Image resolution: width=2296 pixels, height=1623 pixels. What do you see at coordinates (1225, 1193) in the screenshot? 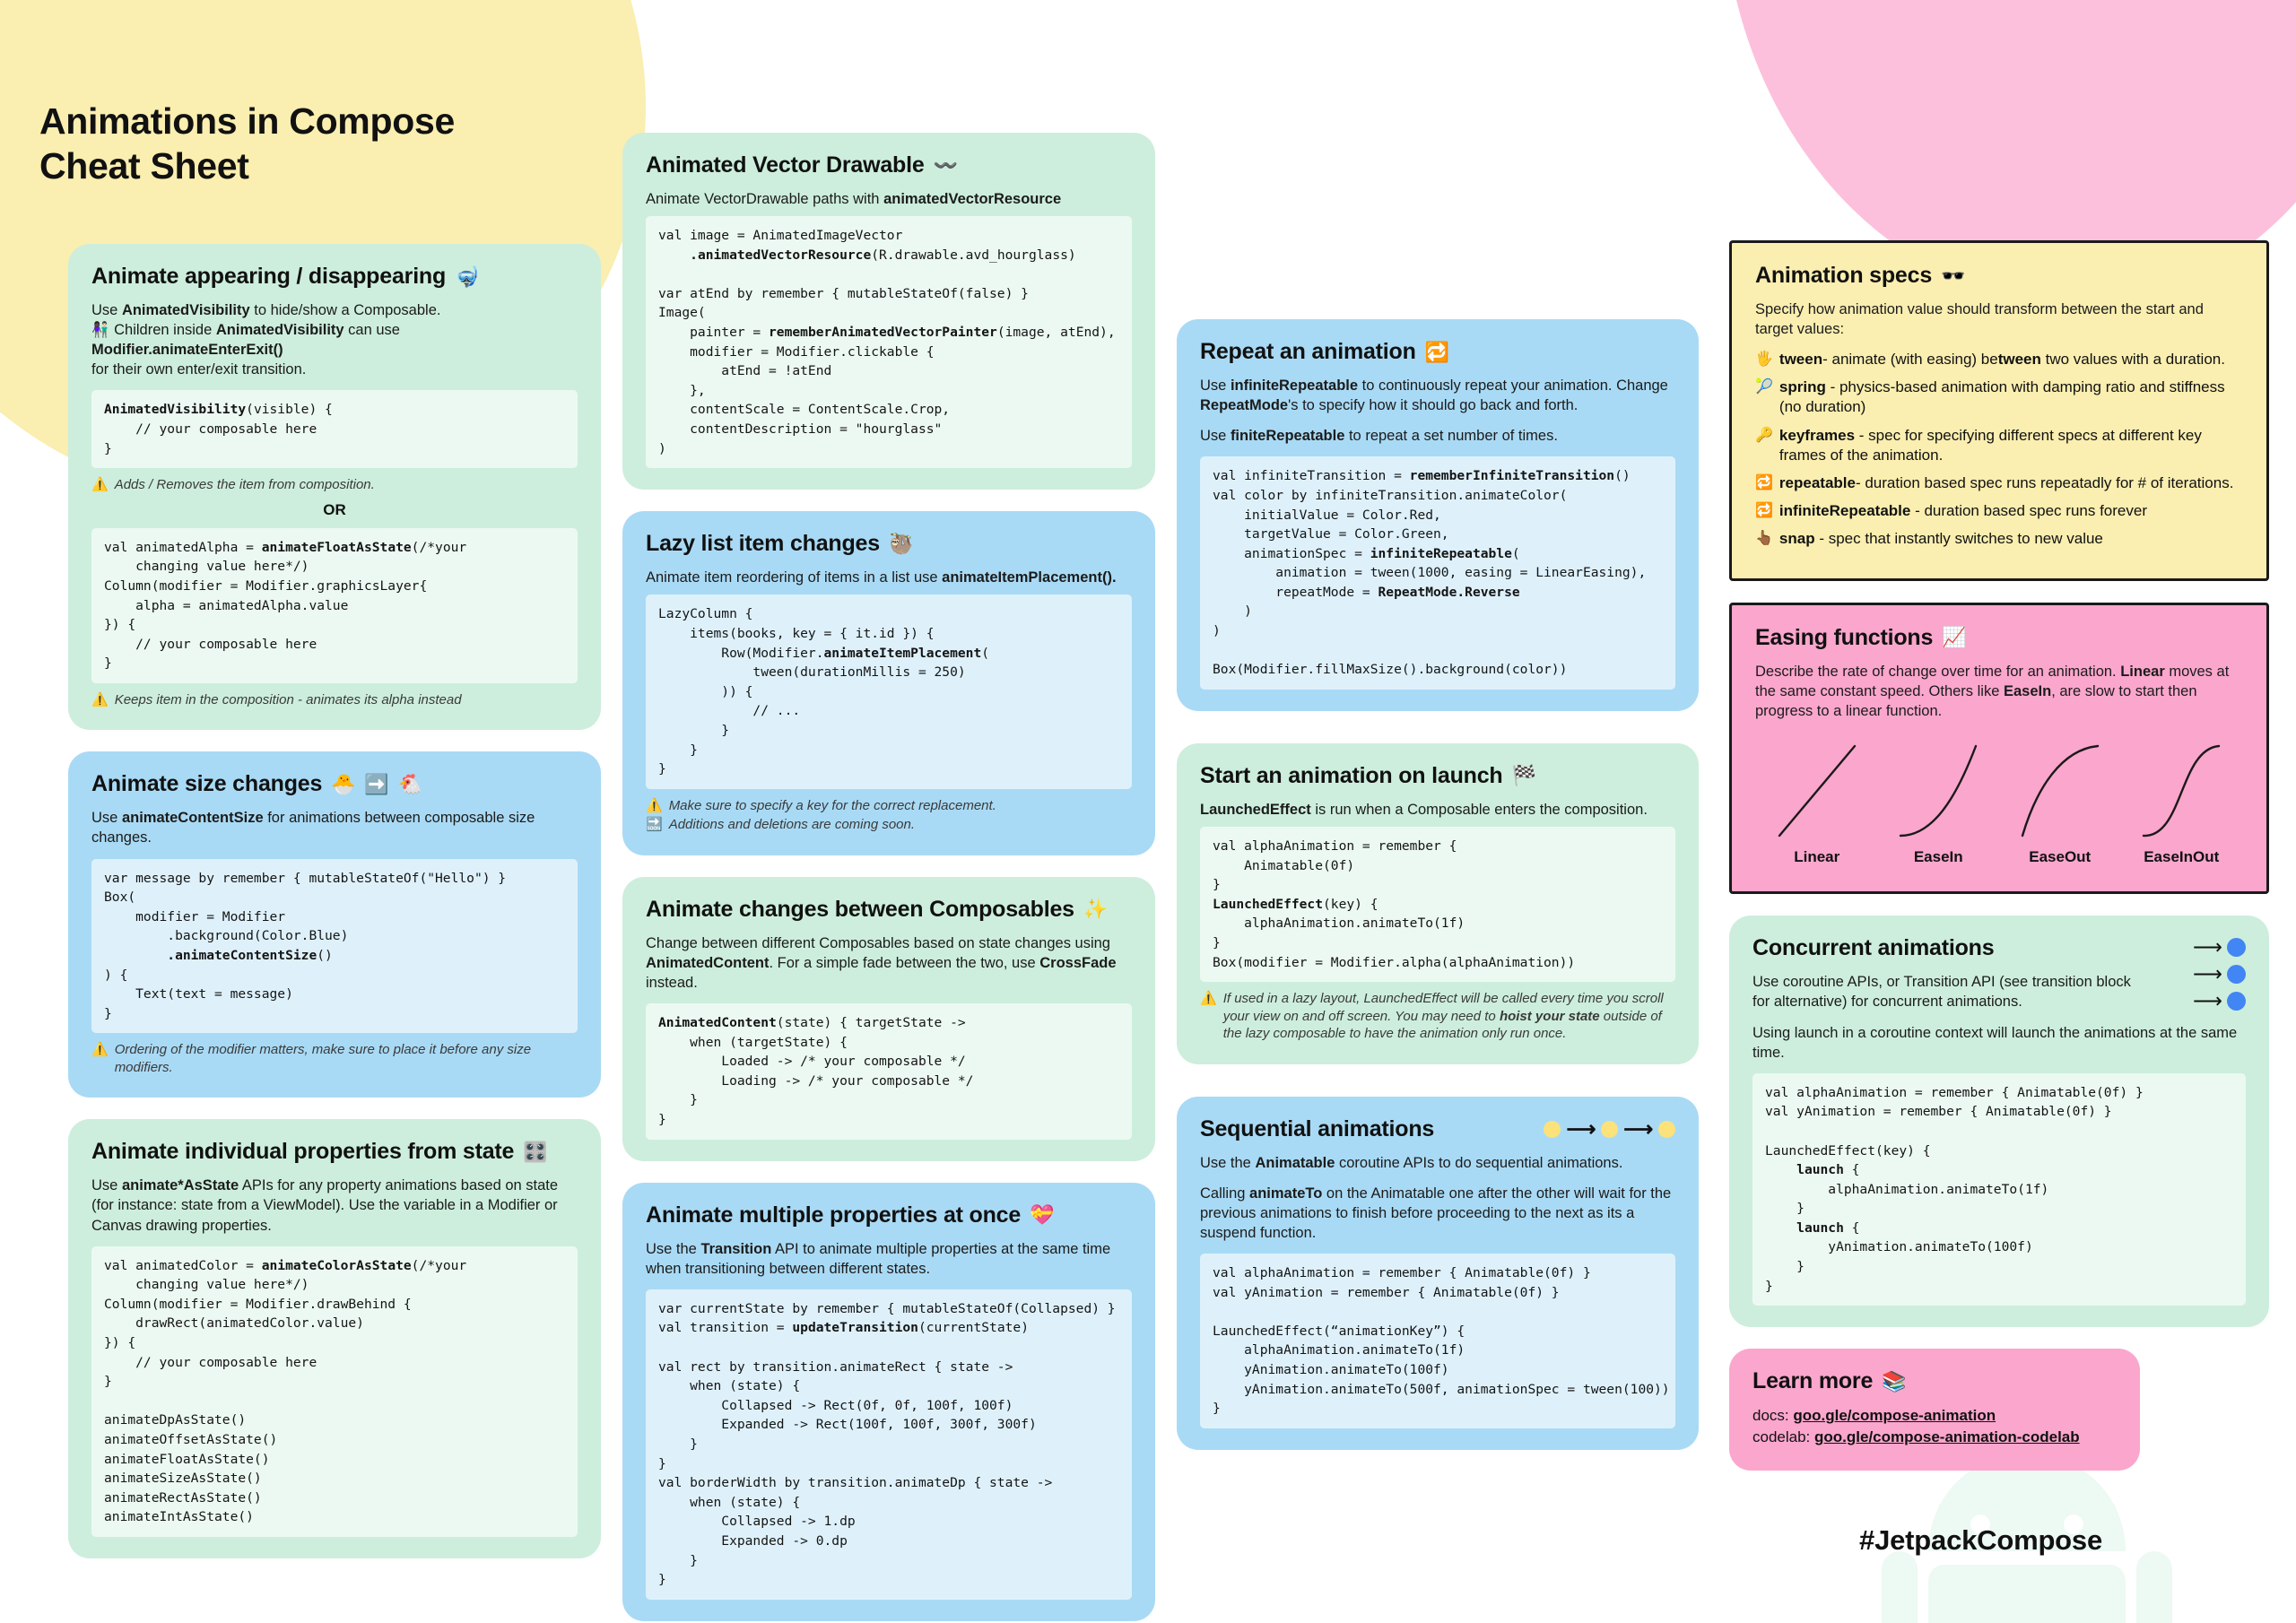
I see `desc-text: Calling` at bounding box center [1225, 1193].